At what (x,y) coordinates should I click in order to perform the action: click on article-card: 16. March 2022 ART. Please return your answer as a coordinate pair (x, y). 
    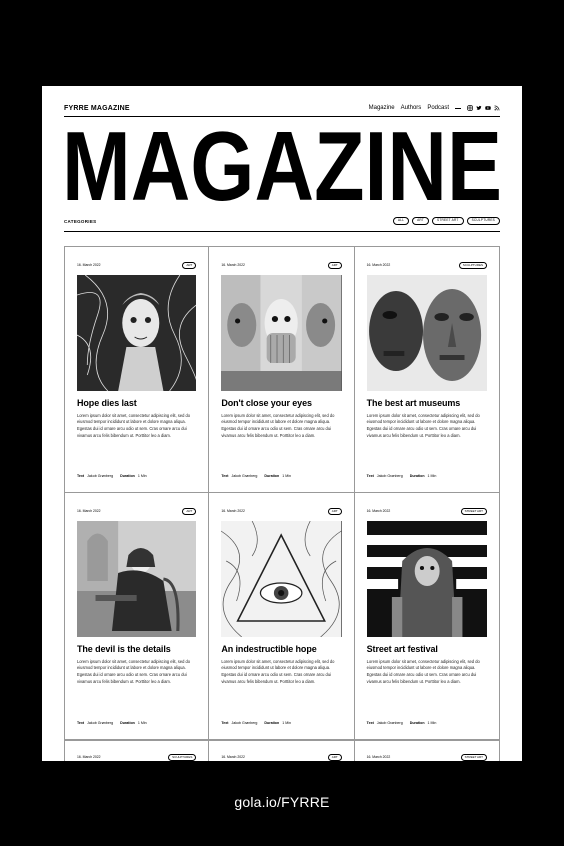
    Looking at the image, I should click on (282, 750).